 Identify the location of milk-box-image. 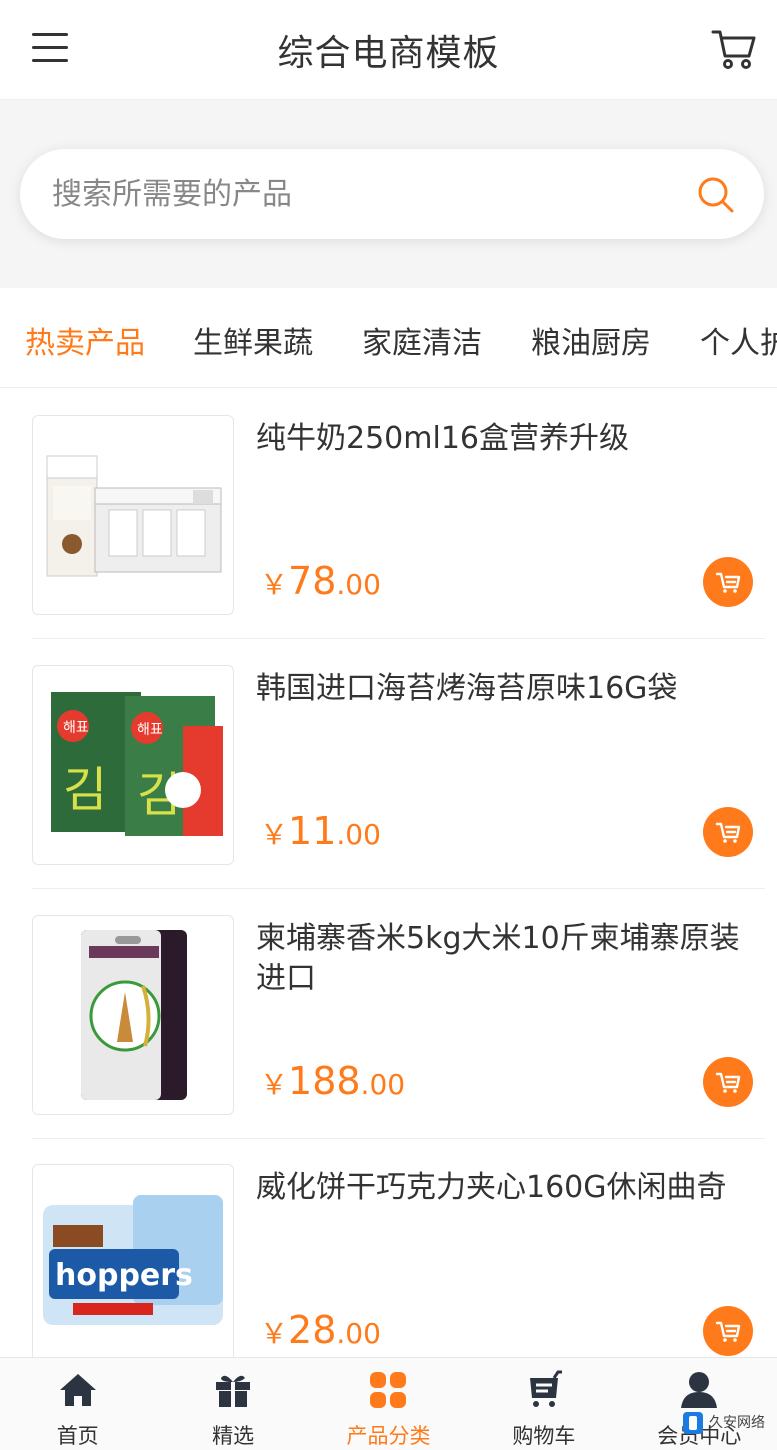
(133, 515).